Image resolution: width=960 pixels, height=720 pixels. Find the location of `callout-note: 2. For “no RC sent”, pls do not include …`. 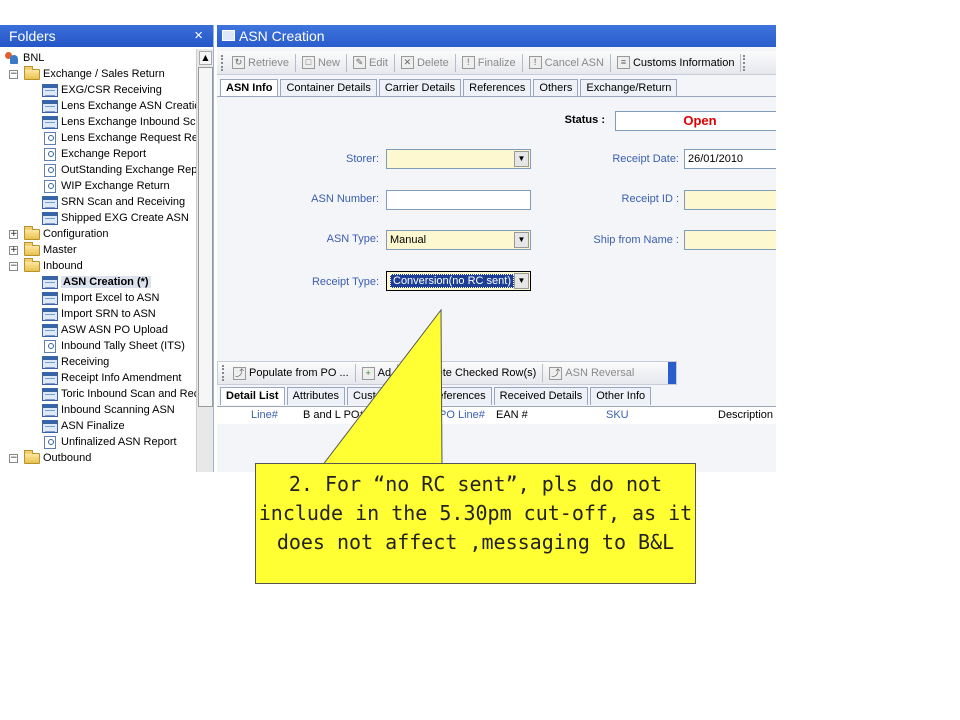

callout-note: 2. For “no RC sent”, pls do not include … is located at coordinates (475, 523).